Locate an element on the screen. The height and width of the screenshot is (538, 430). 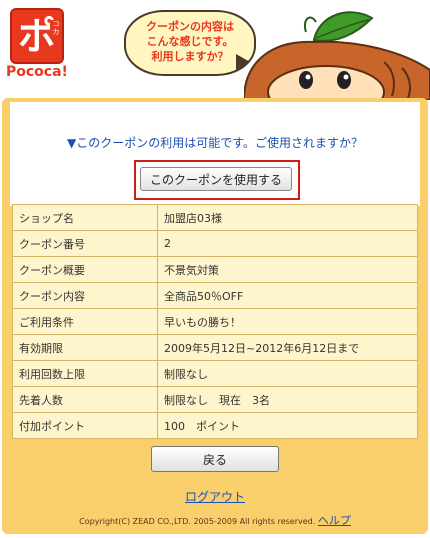
logout-link: ログアウト is located at coordinates (215, 496).